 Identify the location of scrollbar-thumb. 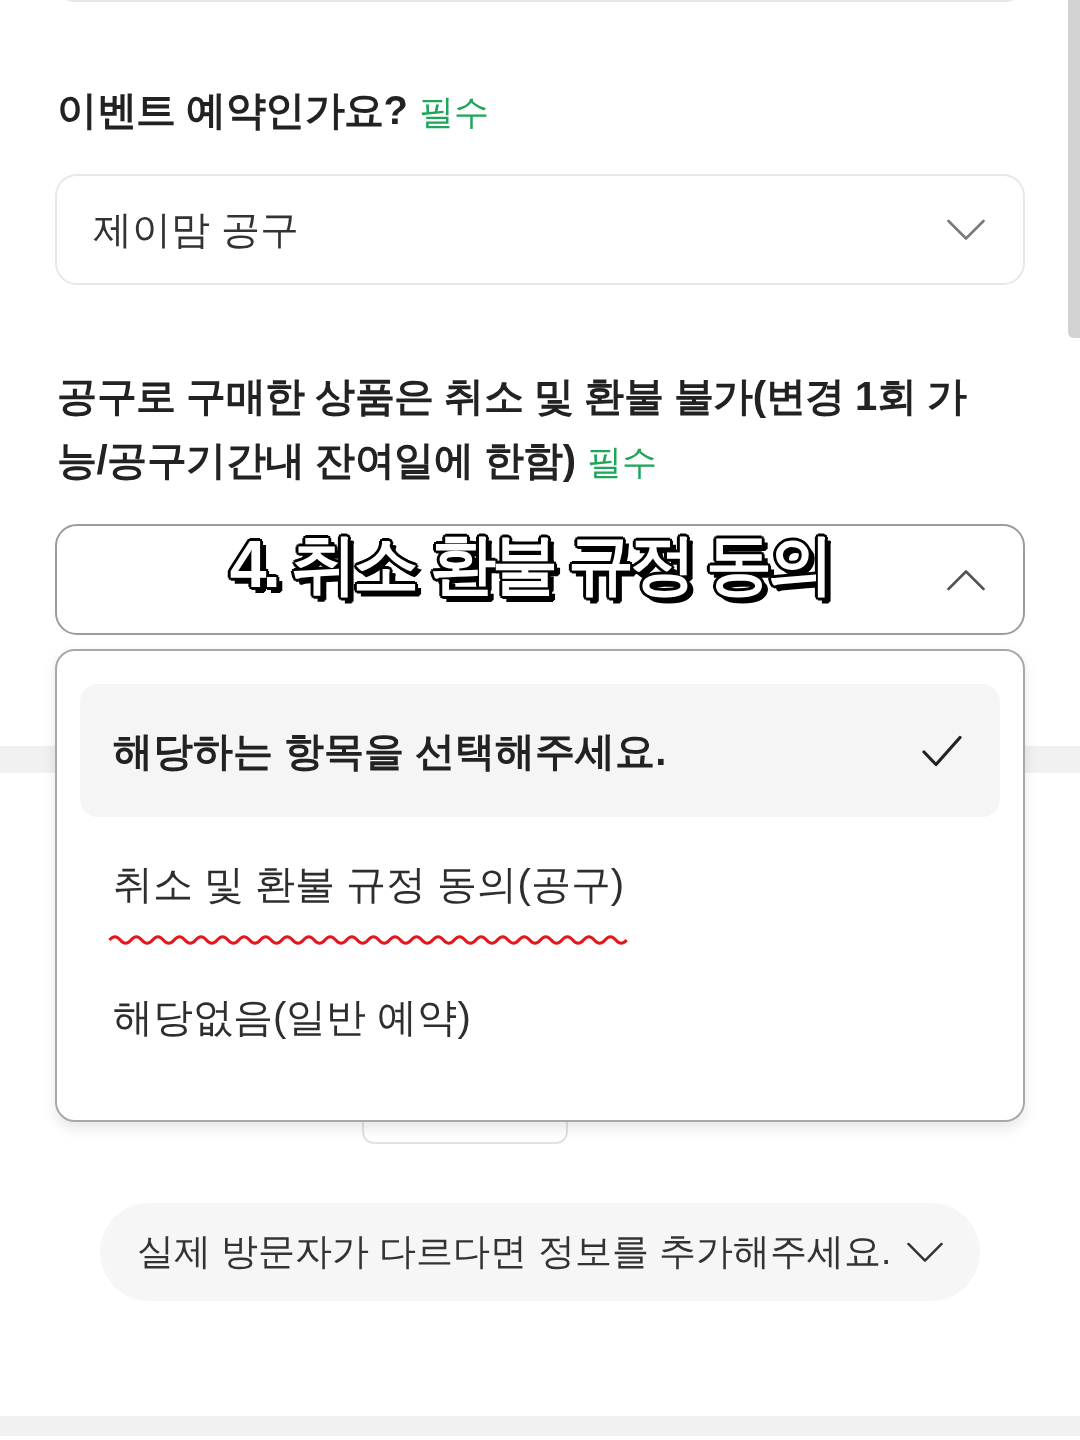
(1074, 169).